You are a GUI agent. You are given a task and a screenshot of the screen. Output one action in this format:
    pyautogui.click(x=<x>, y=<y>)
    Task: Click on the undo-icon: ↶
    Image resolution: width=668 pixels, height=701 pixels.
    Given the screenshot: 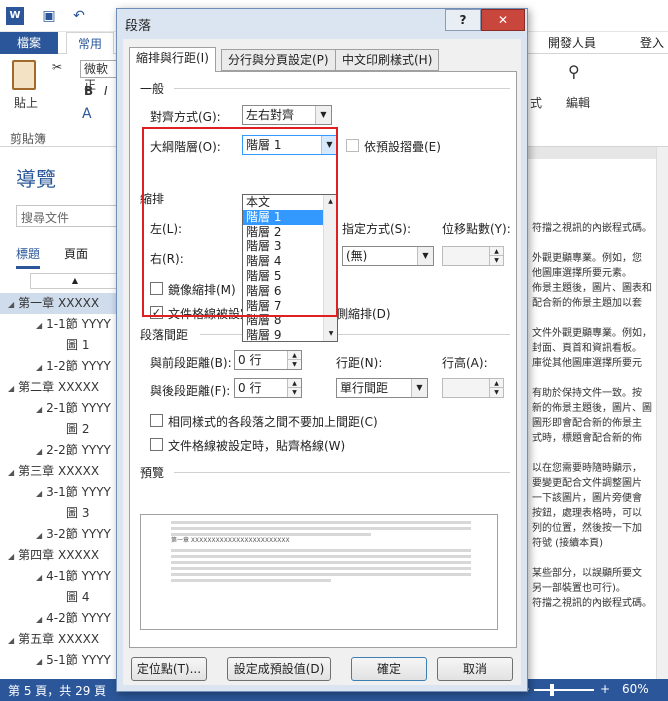 What is the action you would take?
    pyautogui.click(x=79, y=16)
    